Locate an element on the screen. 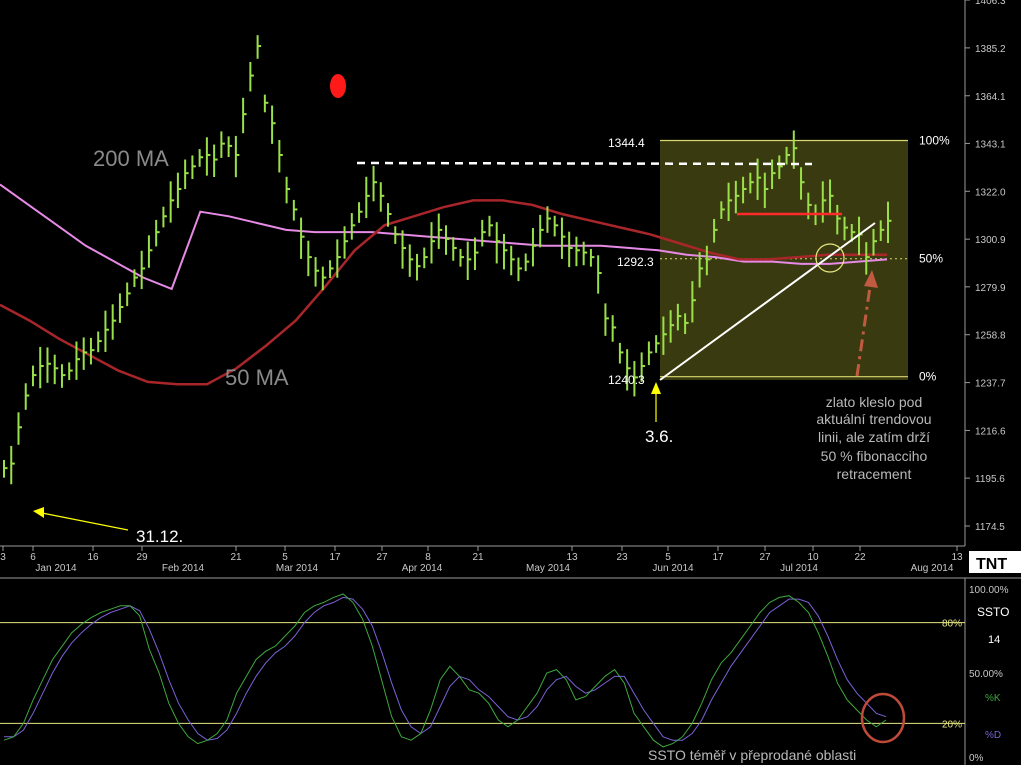 This screenshot has width=1021, height=765. top-marker-dot is located at coordinates (338, 86).